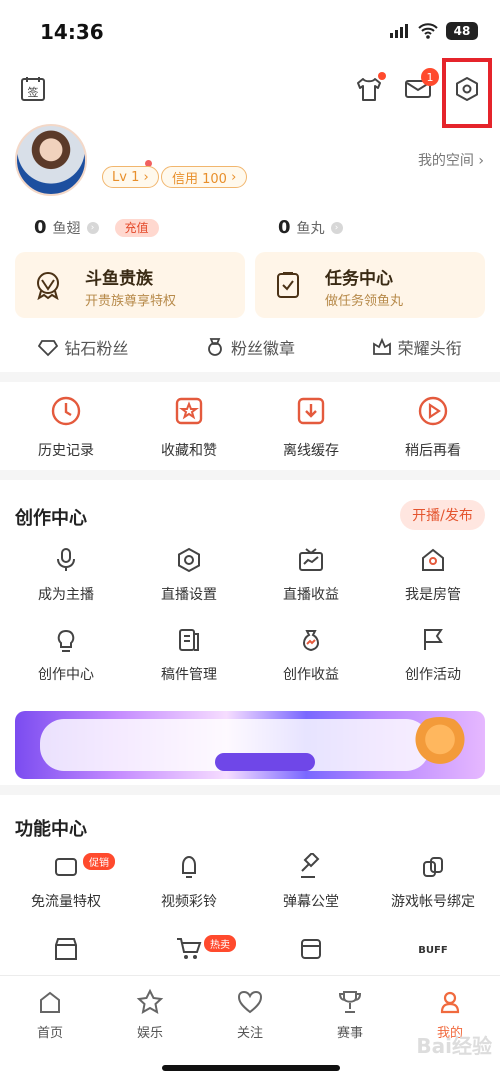 This screenshot has height=1082, width=500. Describe the element at coordinates (349, 1033) in the screenshot. I see `nav-events-label: 赛事` at that location.